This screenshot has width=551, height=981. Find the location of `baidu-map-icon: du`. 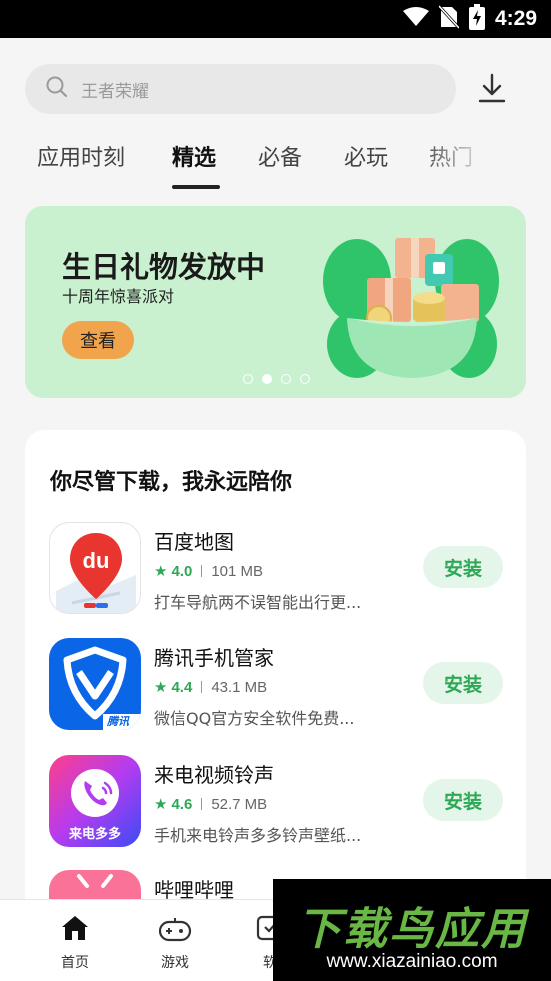

baidu-map-icon: du is located at coordinates (95, 568).